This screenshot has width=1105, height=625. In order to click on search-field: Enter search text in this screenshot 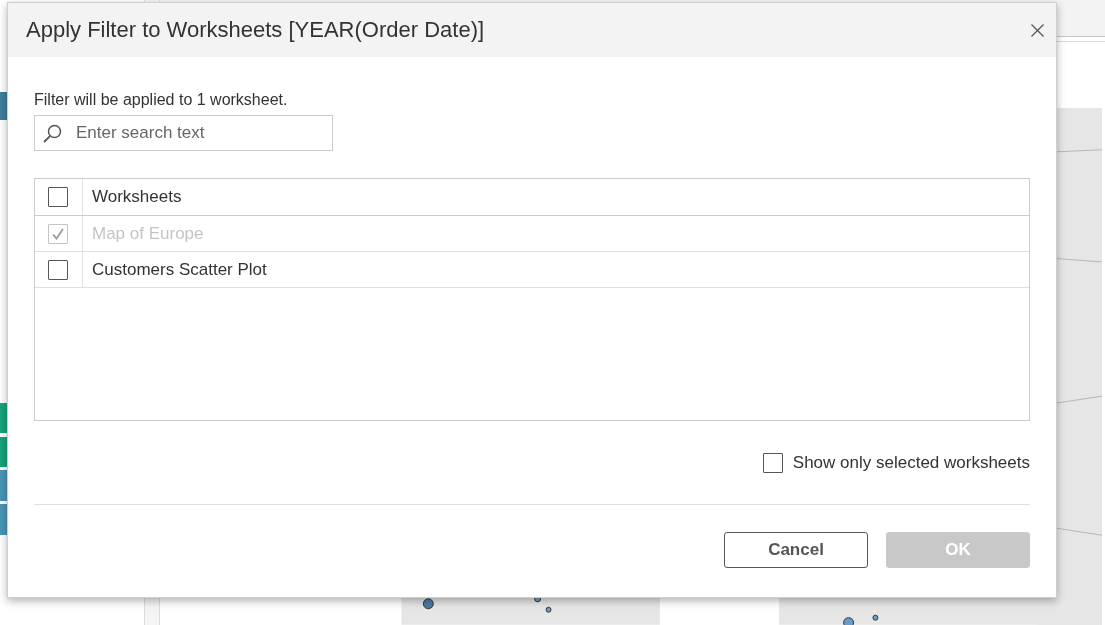, I will do `click(183, 133)`.